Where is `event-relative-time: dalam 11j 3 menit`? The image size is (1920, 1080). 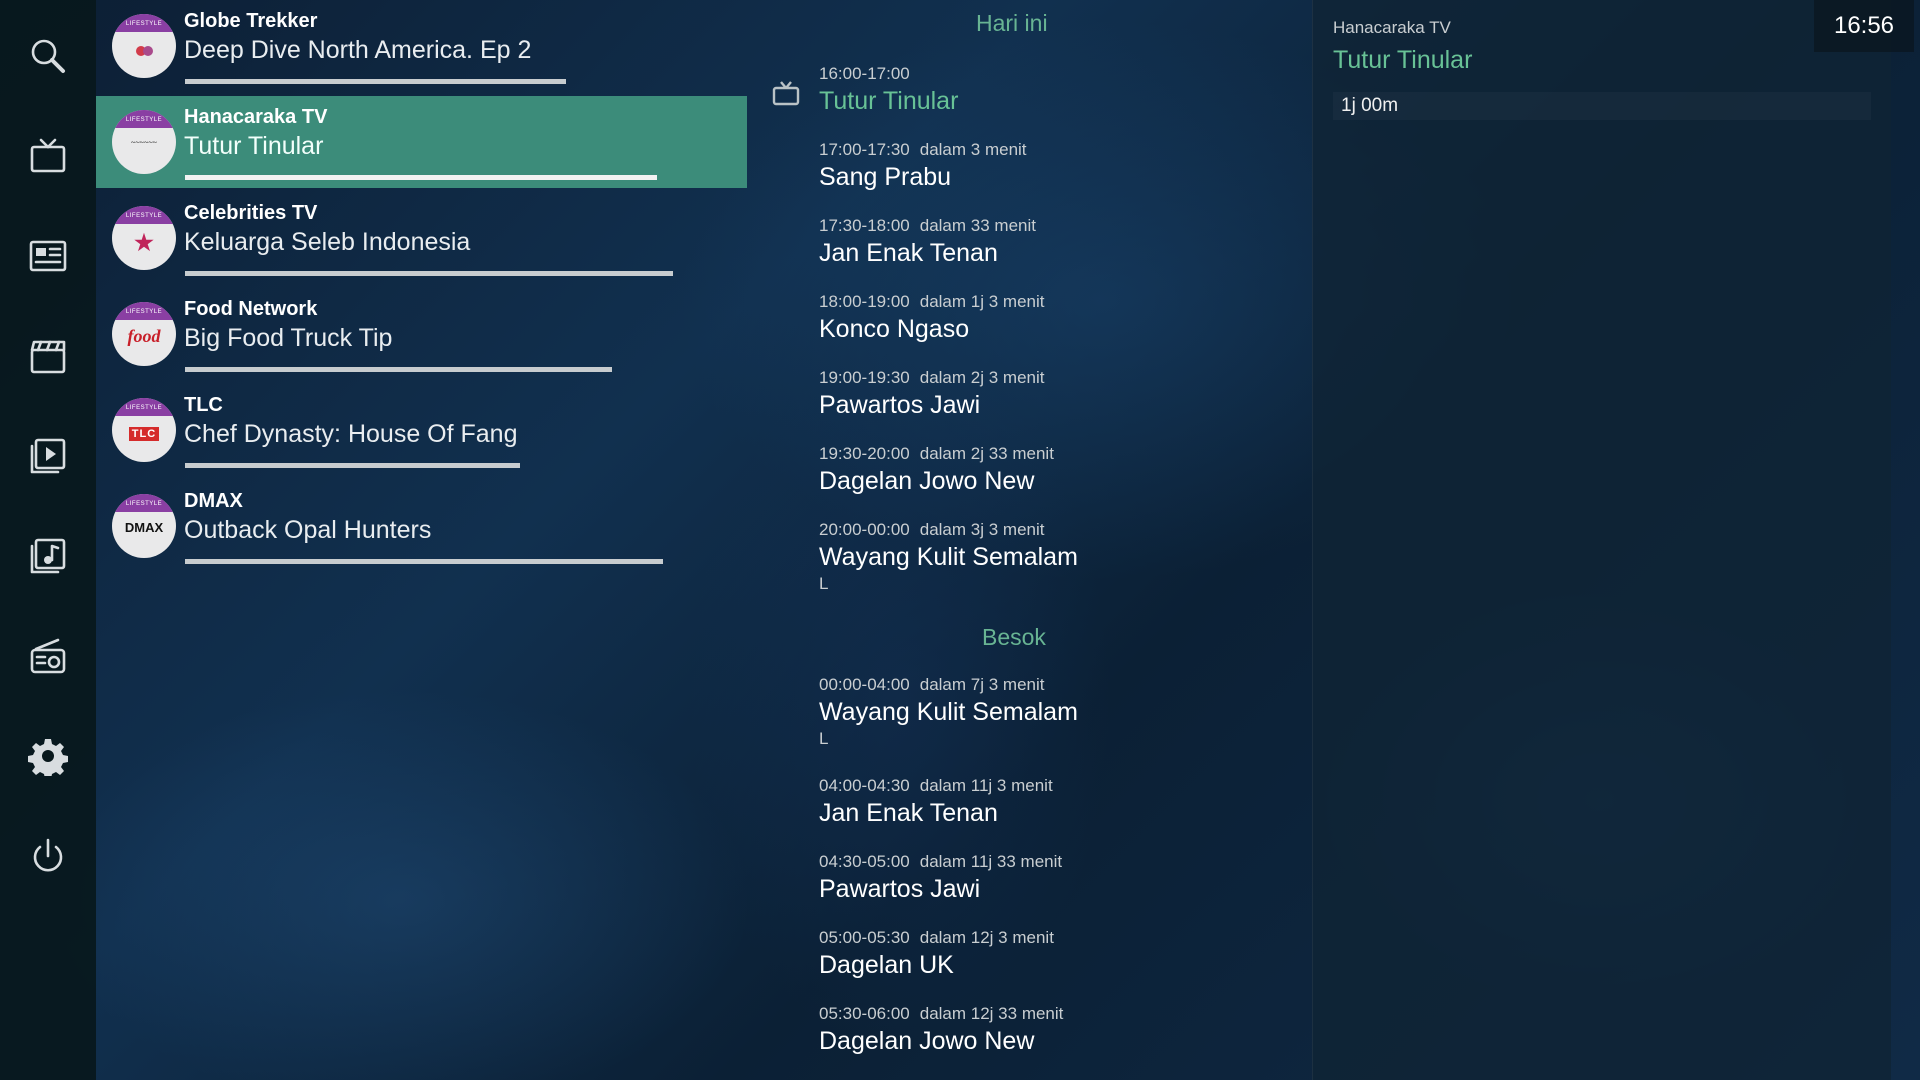
event-relative-time: dalam 11j 3 menit is located at coordinates (986, 785).